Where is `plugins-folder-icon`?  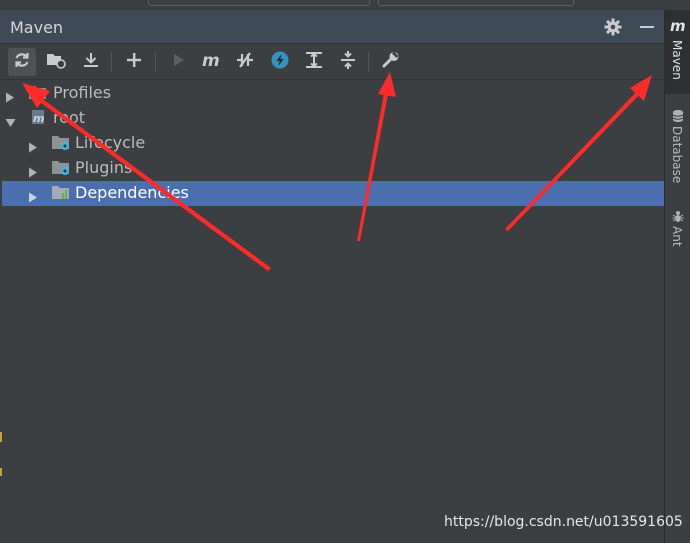
plugins-folder-icon is located at coordinates (61, 168).